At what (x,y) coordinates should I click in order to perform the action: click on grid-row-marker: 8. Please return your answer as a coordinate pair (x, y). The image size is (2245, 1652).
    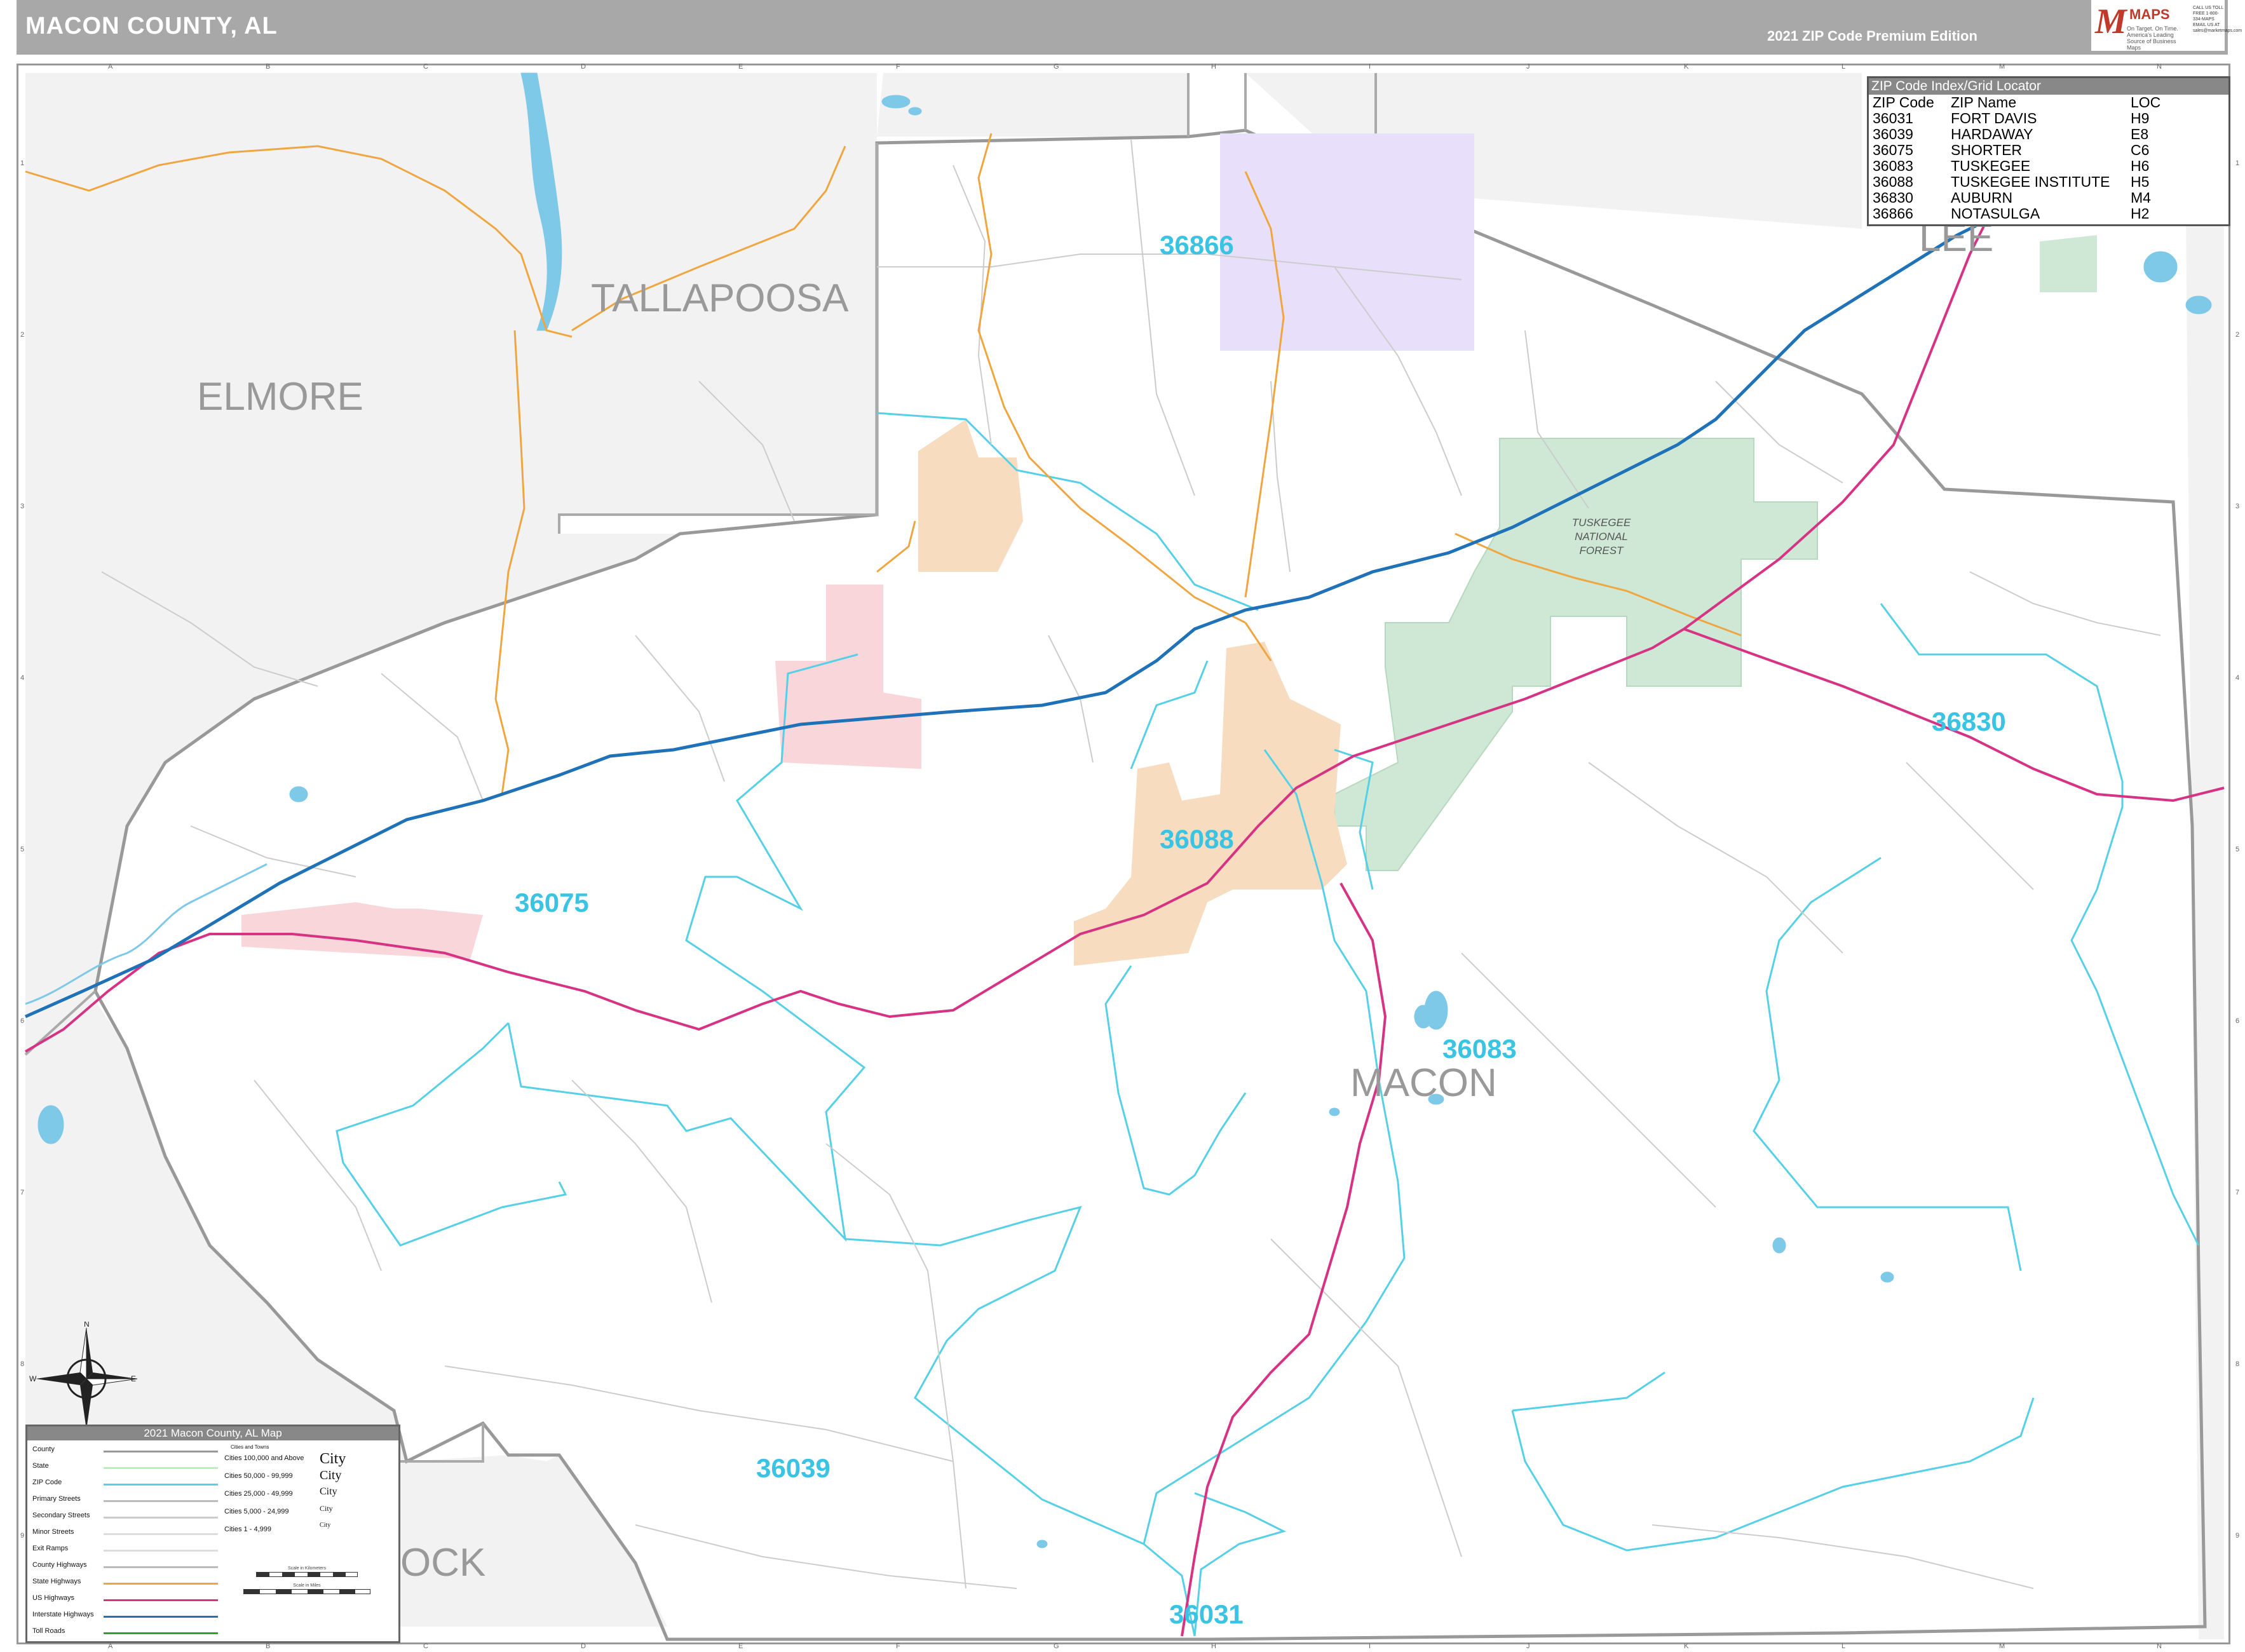
    Looking at the image, I should click on (22, 1364).